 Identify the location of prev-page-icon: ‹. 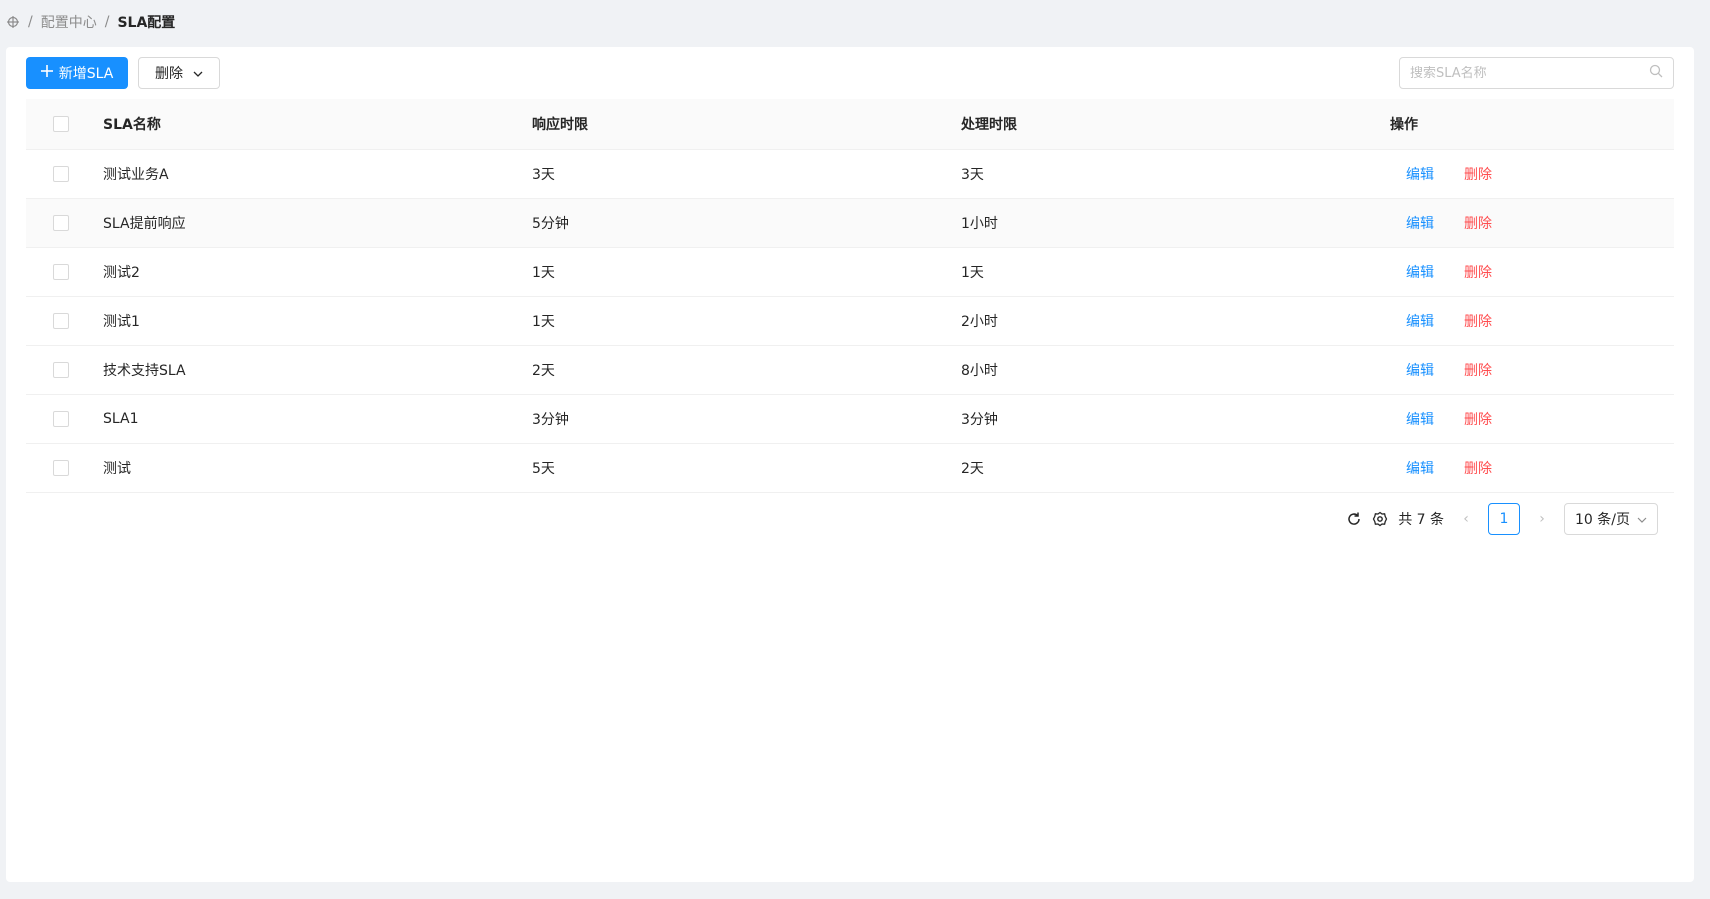
(1466, 519).